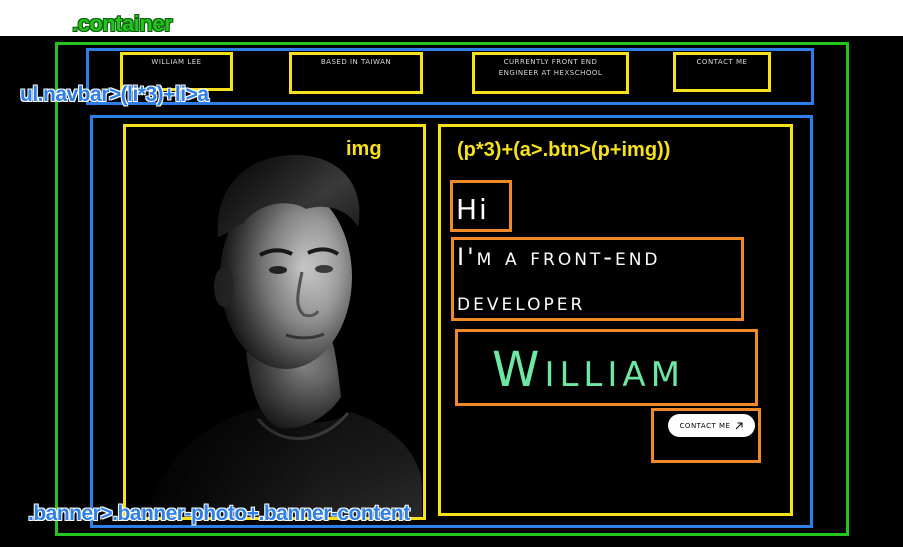 Image resolution: width=903 pixels, height=547 pixels. I want to click on nav-link-contact-me: Contact me, so click(722, 62).